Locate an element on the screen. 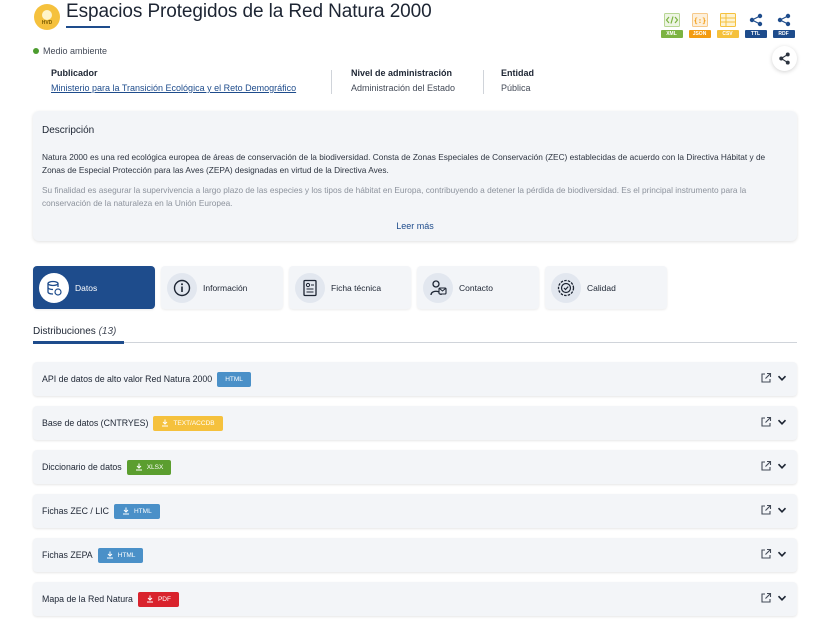 This screenshot has width=820, height=625. tab-label: Datos is located at coordinates (86, 287).